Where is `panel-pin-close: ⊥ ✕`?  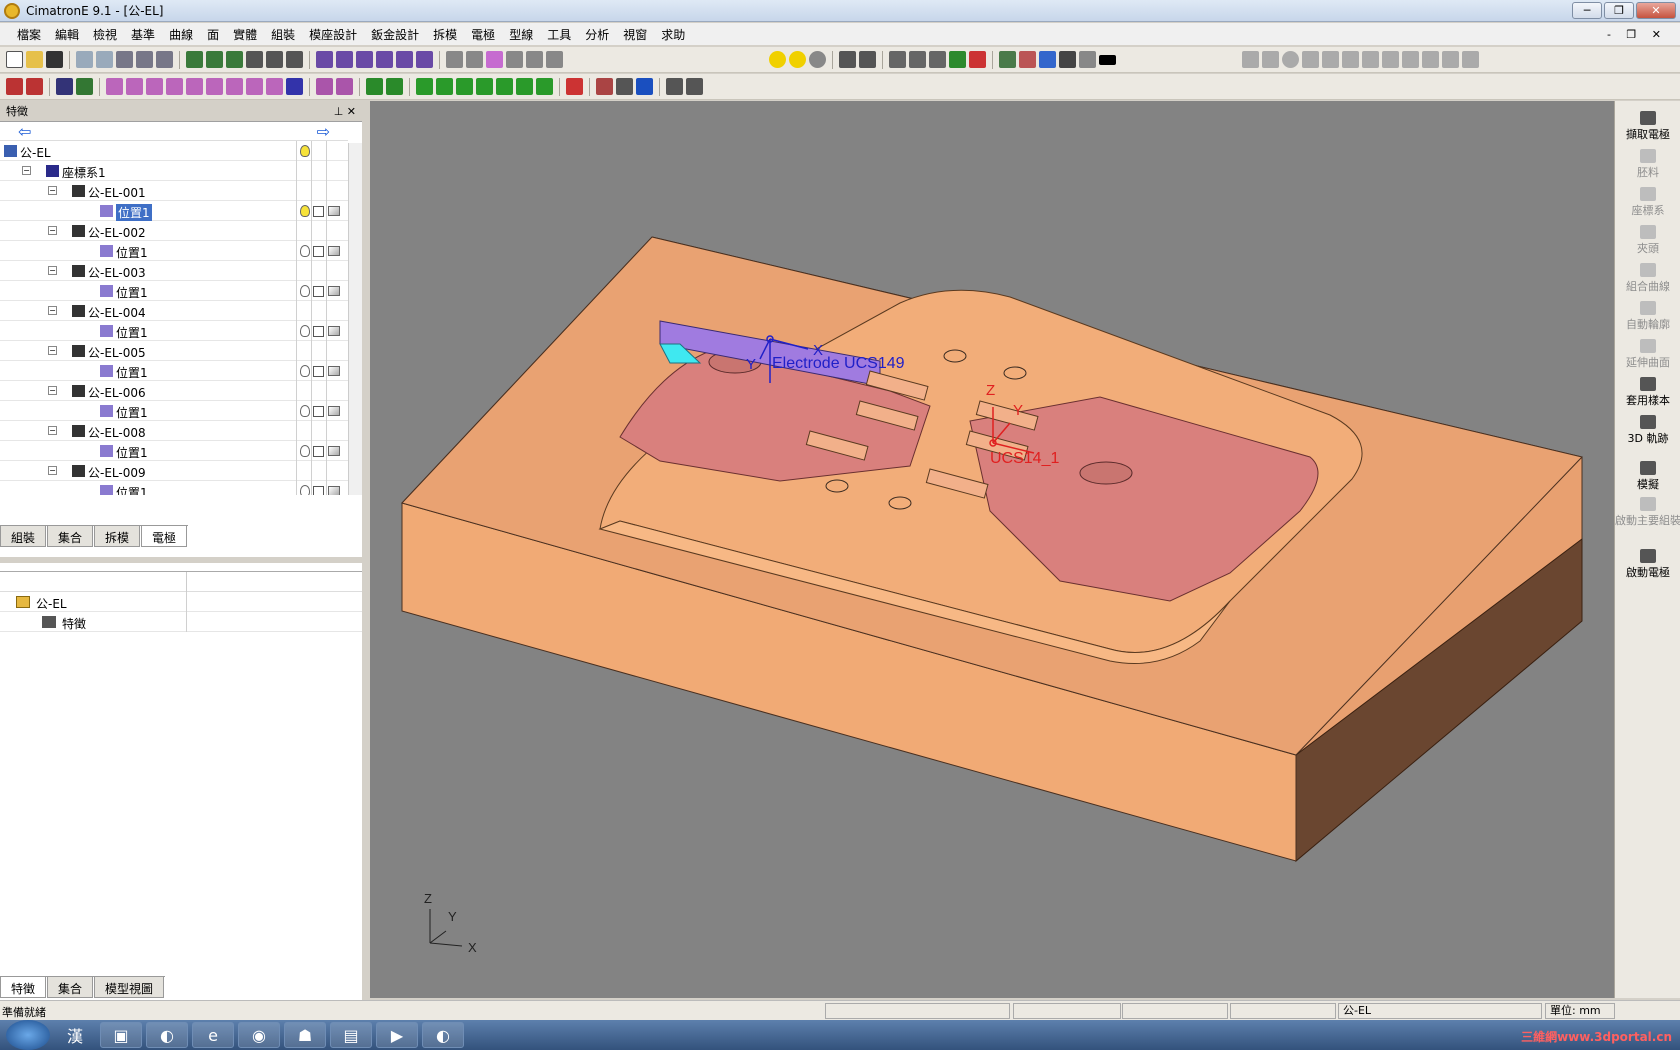
panel-pin-close: ⊥ ✕ is located at coordinates (345, 111).